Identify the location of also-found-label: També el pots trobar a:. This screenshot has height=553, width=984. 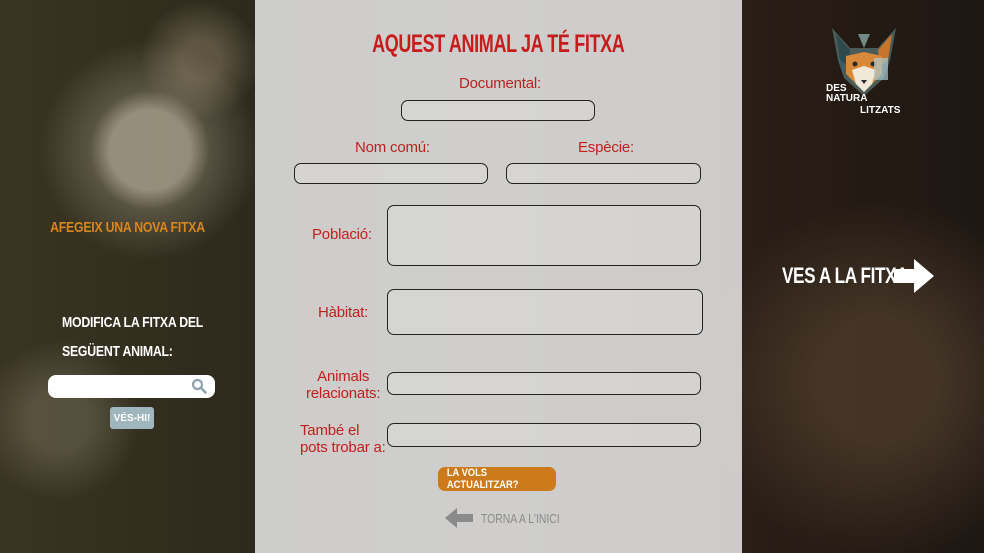
(343, 439).